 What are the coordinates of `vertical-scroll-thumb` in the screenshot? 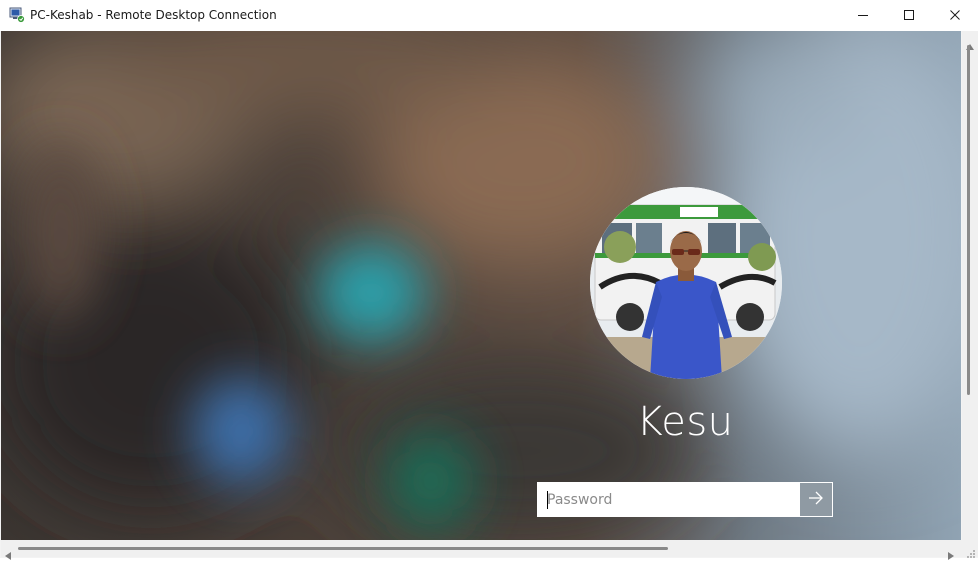 It's located at (968, 220).